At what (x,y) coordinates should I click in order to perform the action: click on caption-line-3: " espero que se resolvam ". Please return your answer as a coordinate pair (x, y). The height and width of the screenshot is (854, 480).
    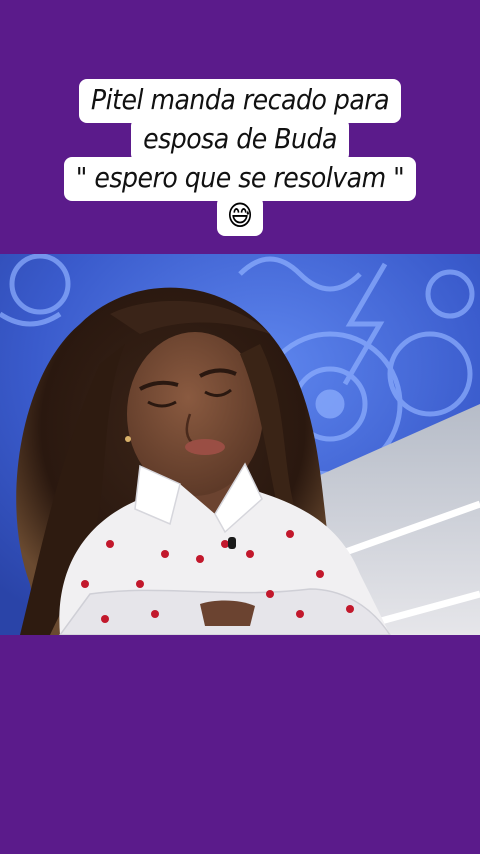
    Looking at the image, I should click on (240, 179).